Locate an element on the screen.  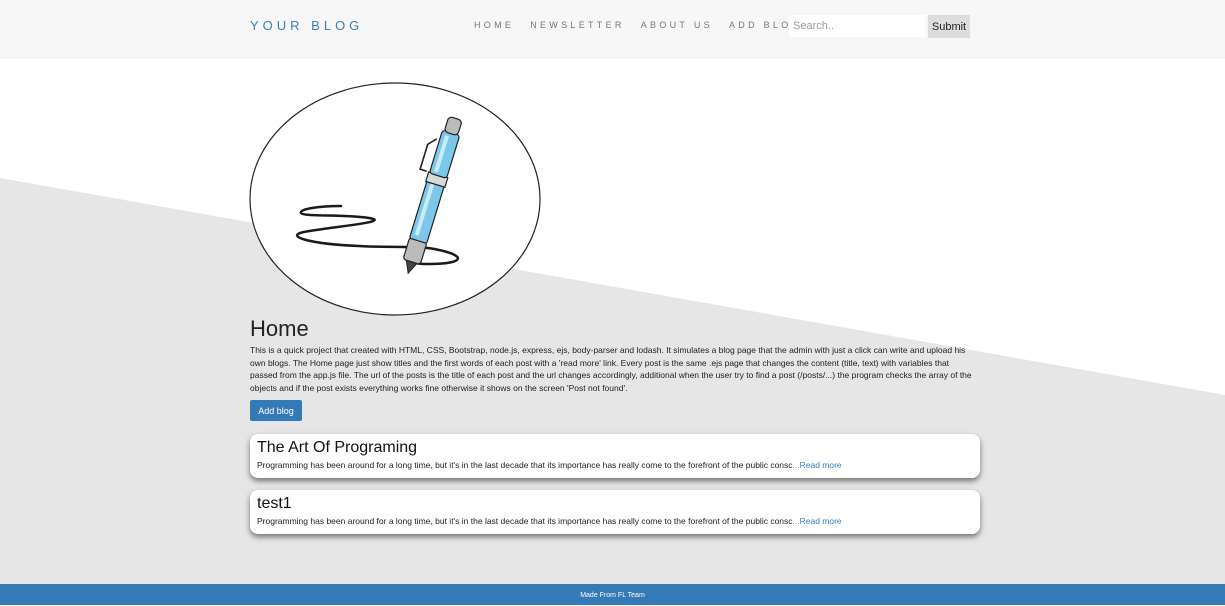
footer-text: Made From FL Team is located at coordinates (612, 595).